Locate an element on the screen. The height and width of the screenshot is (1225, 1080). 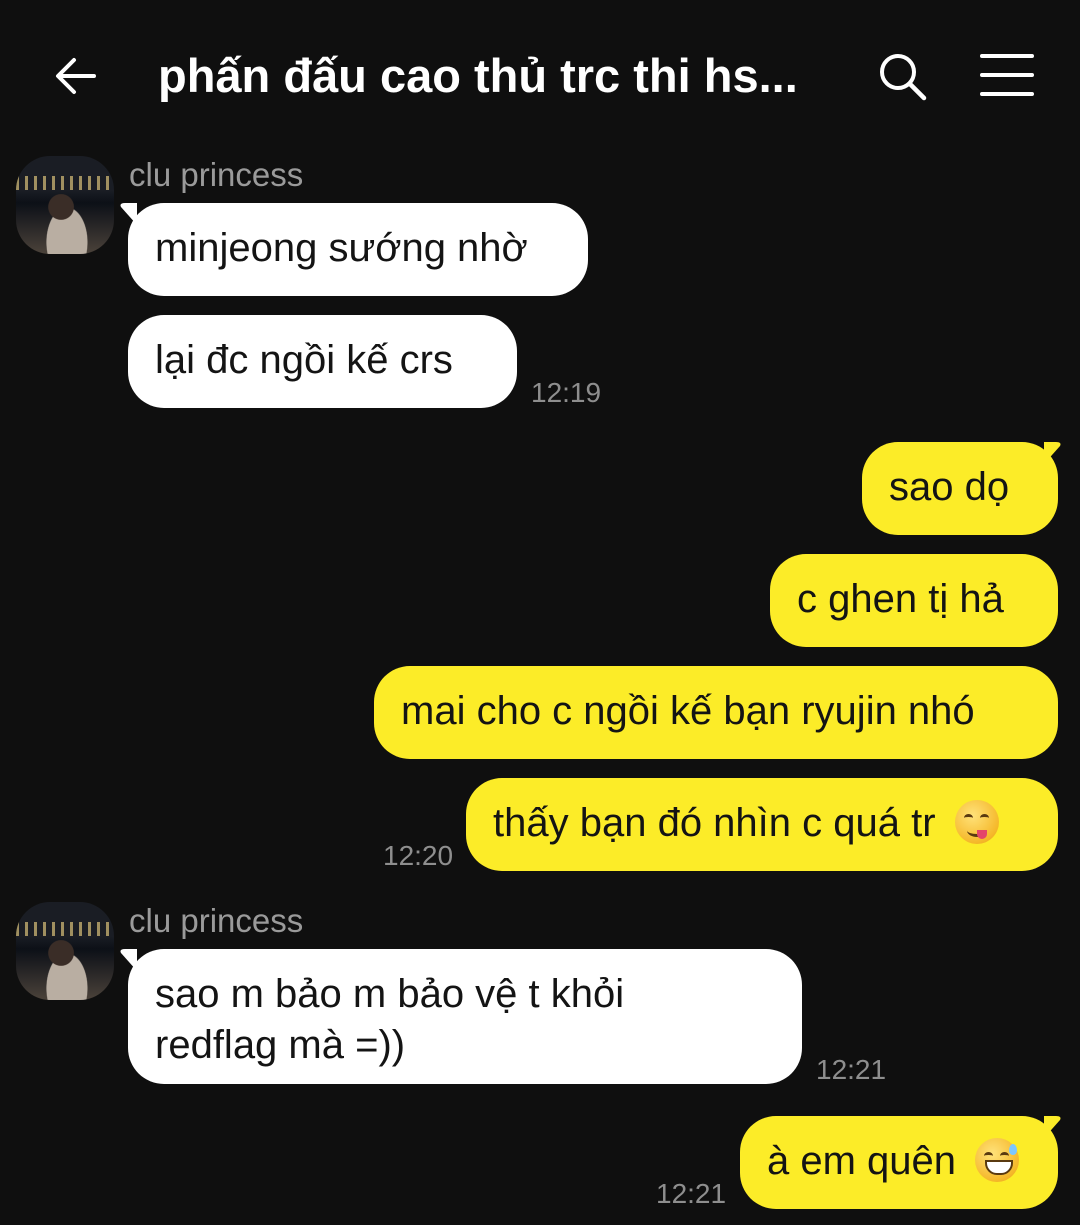
message-text-line: redflag mà =)) is located at coordinates (280, 1045).